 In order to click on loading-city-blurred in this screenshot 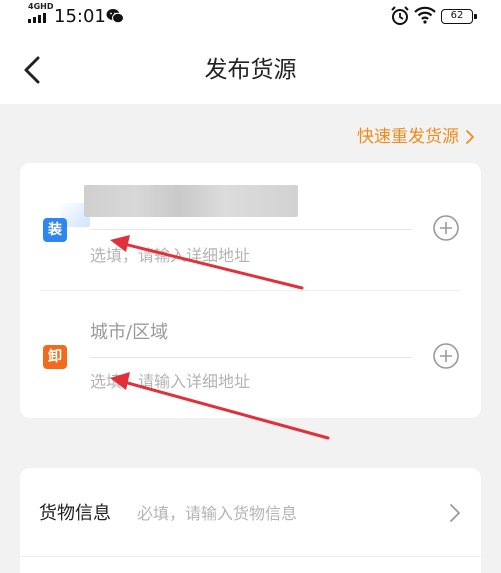, I will do `click(191, 201)`.